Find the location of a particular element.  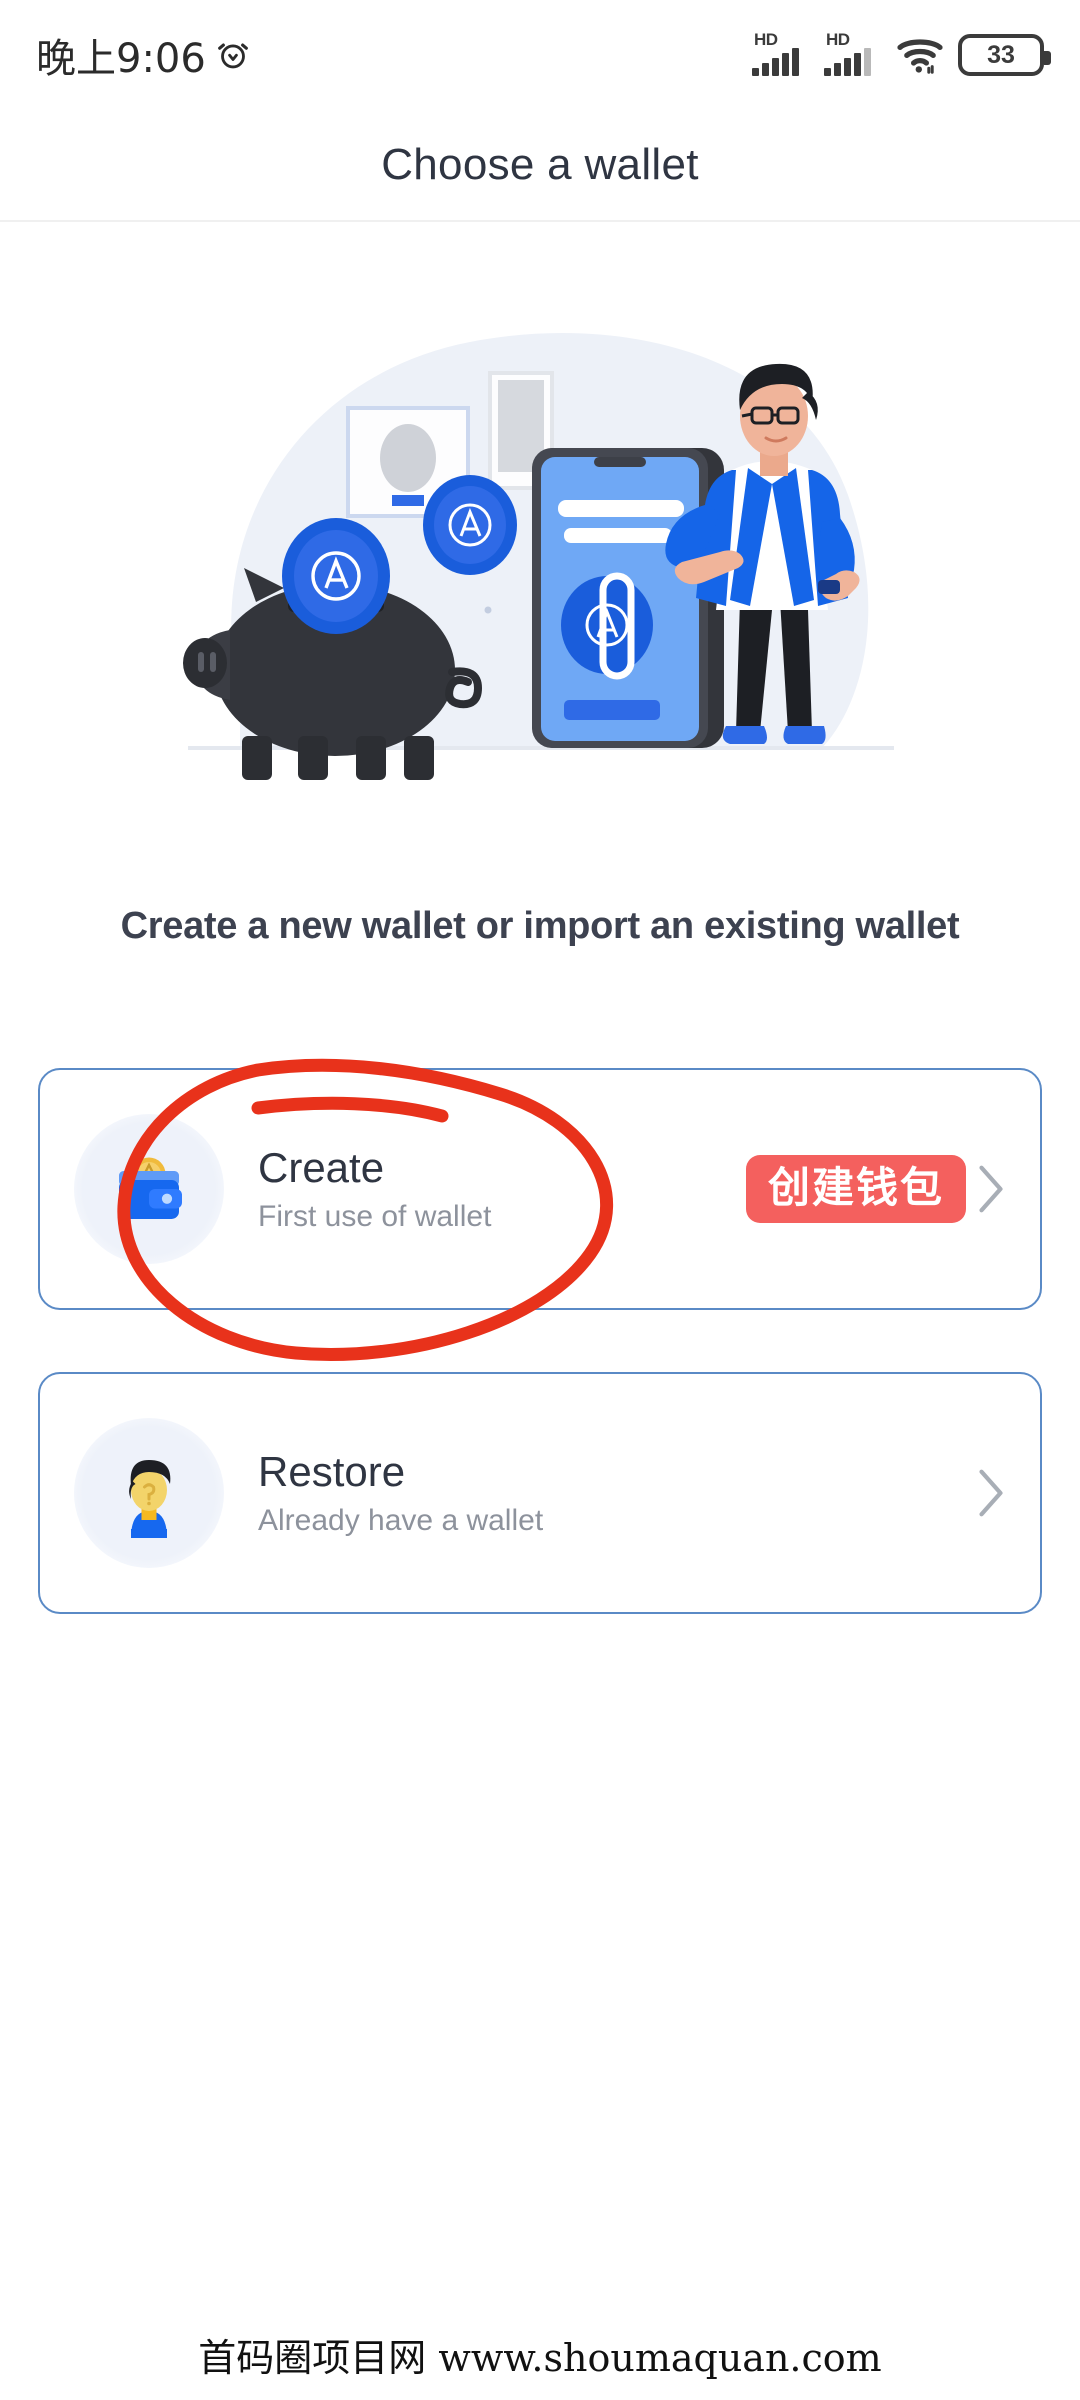

floating-coin is located at coordinates (470, 525).